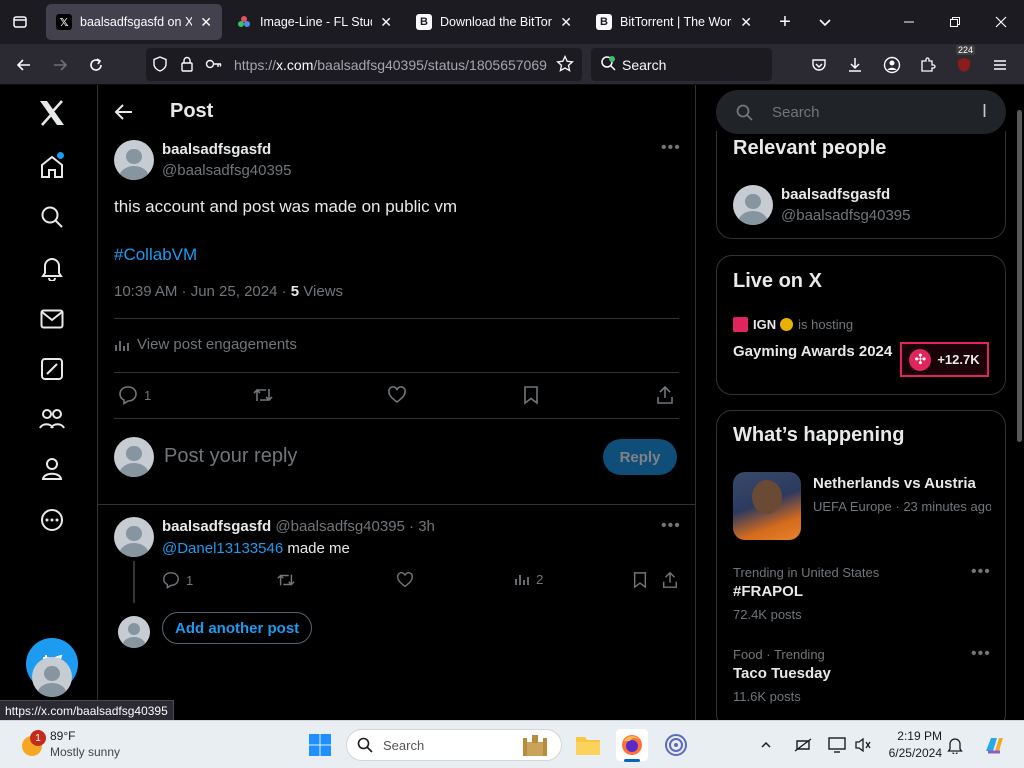 This screenshot has height=768, width=1024. I want to click on reply-views-action: 2, so click(528, 579).